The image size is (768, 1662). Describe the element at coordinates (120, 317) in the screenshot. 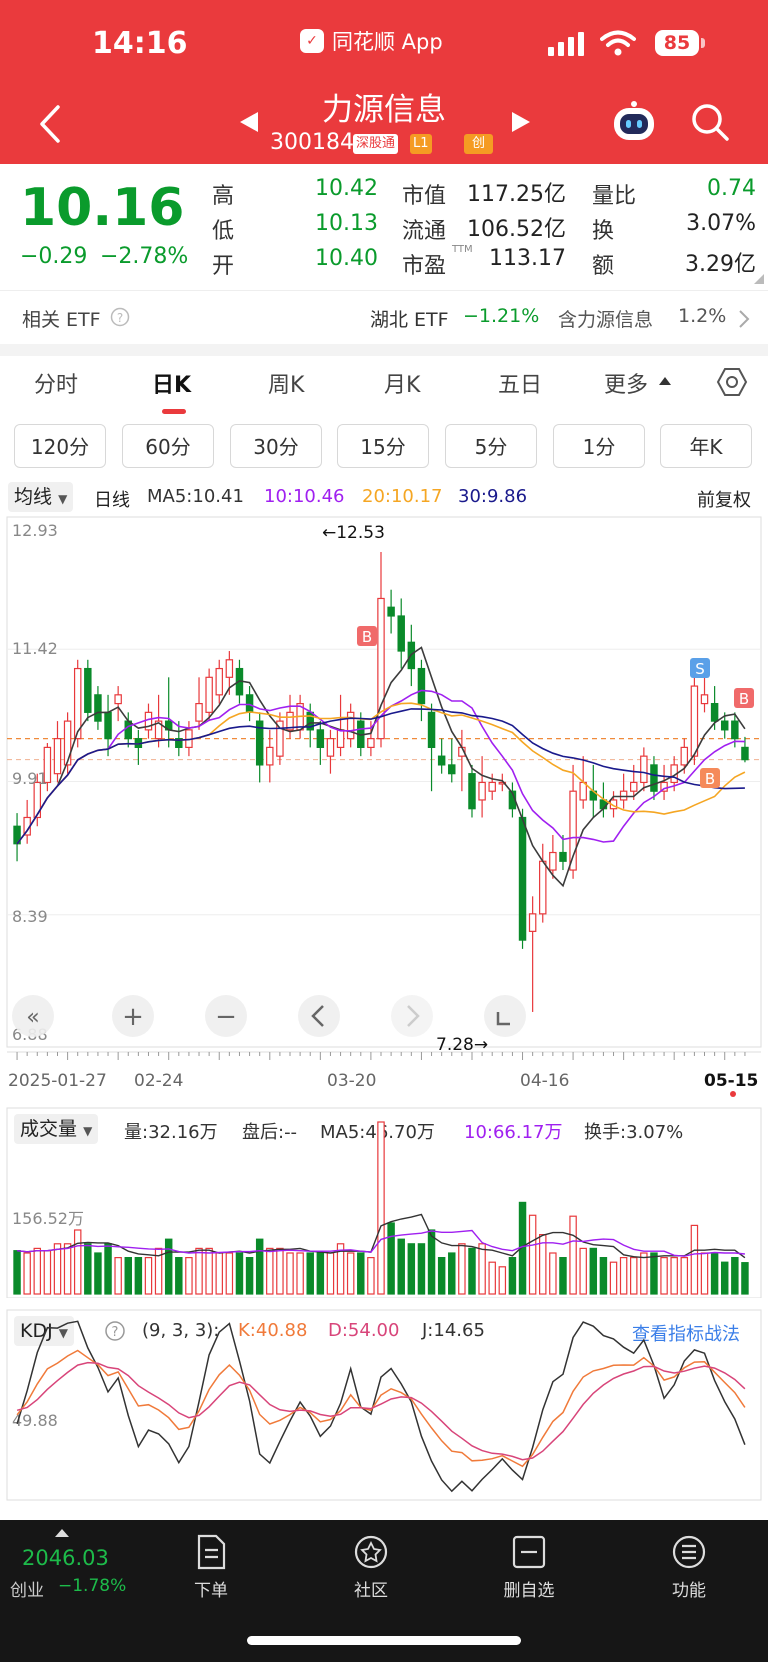

I see `help-icon: ?` at that location.